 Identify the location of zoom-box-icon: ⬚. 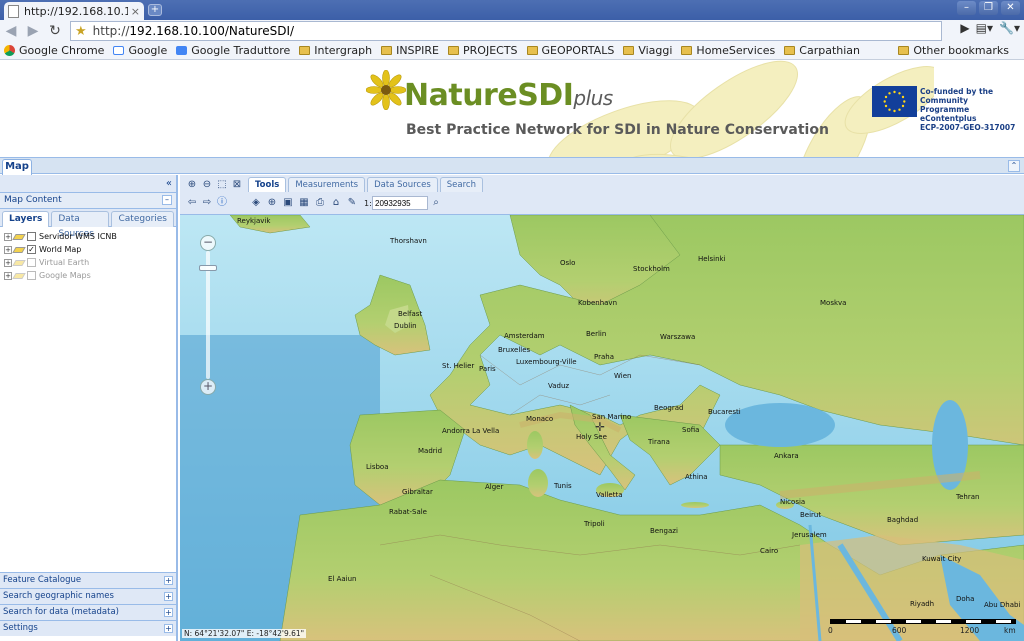
(222, 185).